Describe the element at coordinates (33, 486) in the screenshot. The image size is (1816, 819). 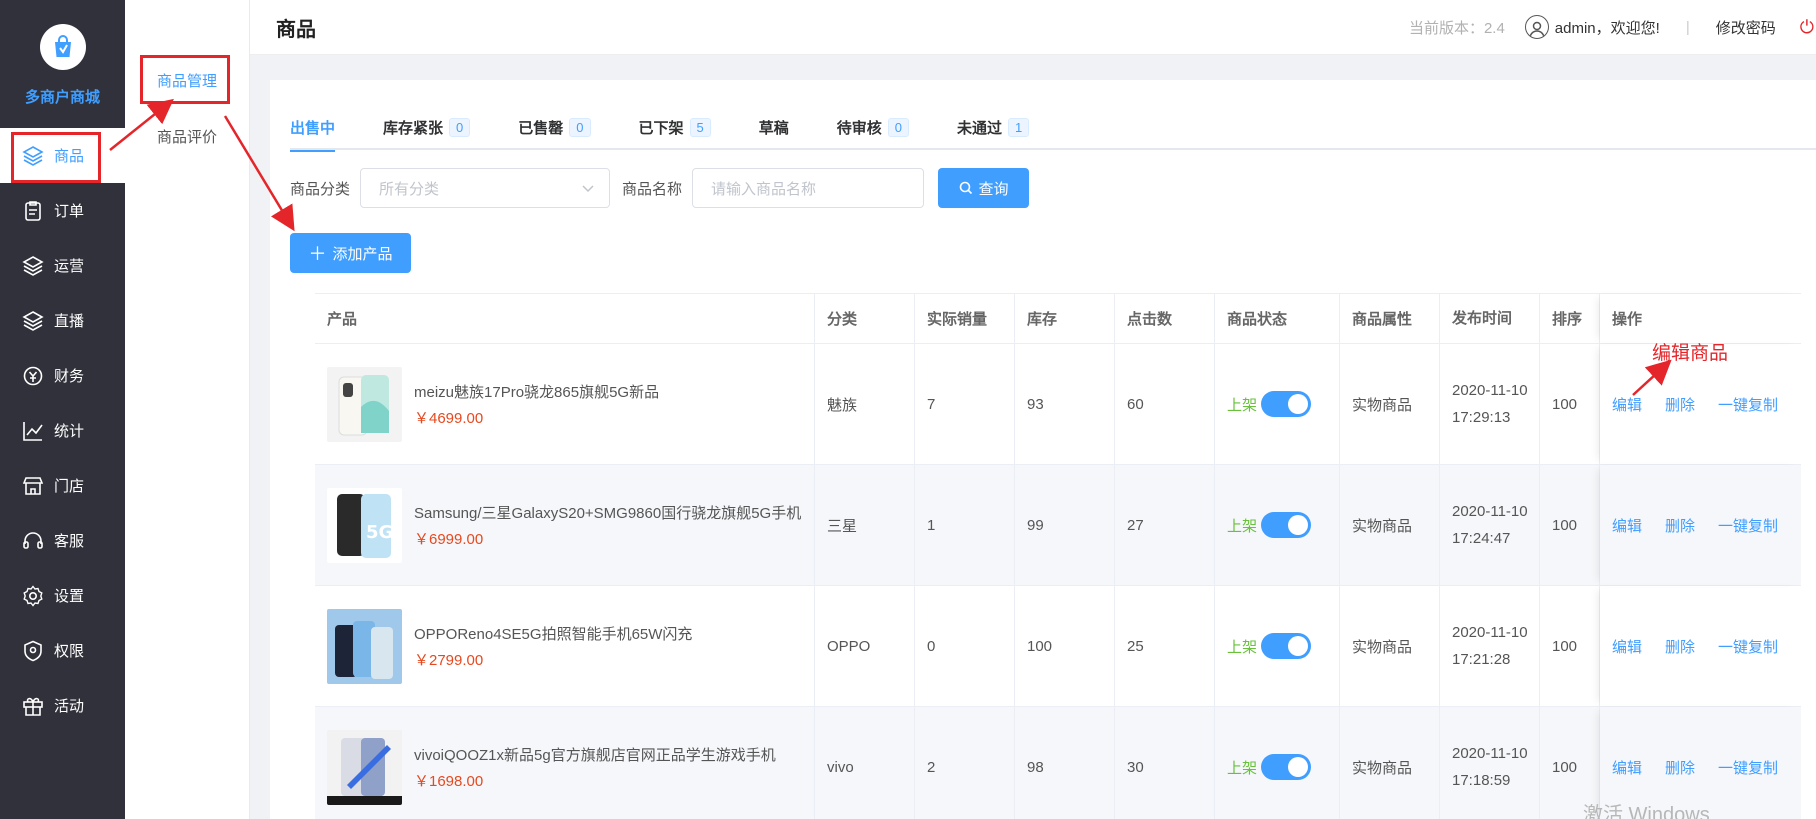
I see `store-icon` at that location.